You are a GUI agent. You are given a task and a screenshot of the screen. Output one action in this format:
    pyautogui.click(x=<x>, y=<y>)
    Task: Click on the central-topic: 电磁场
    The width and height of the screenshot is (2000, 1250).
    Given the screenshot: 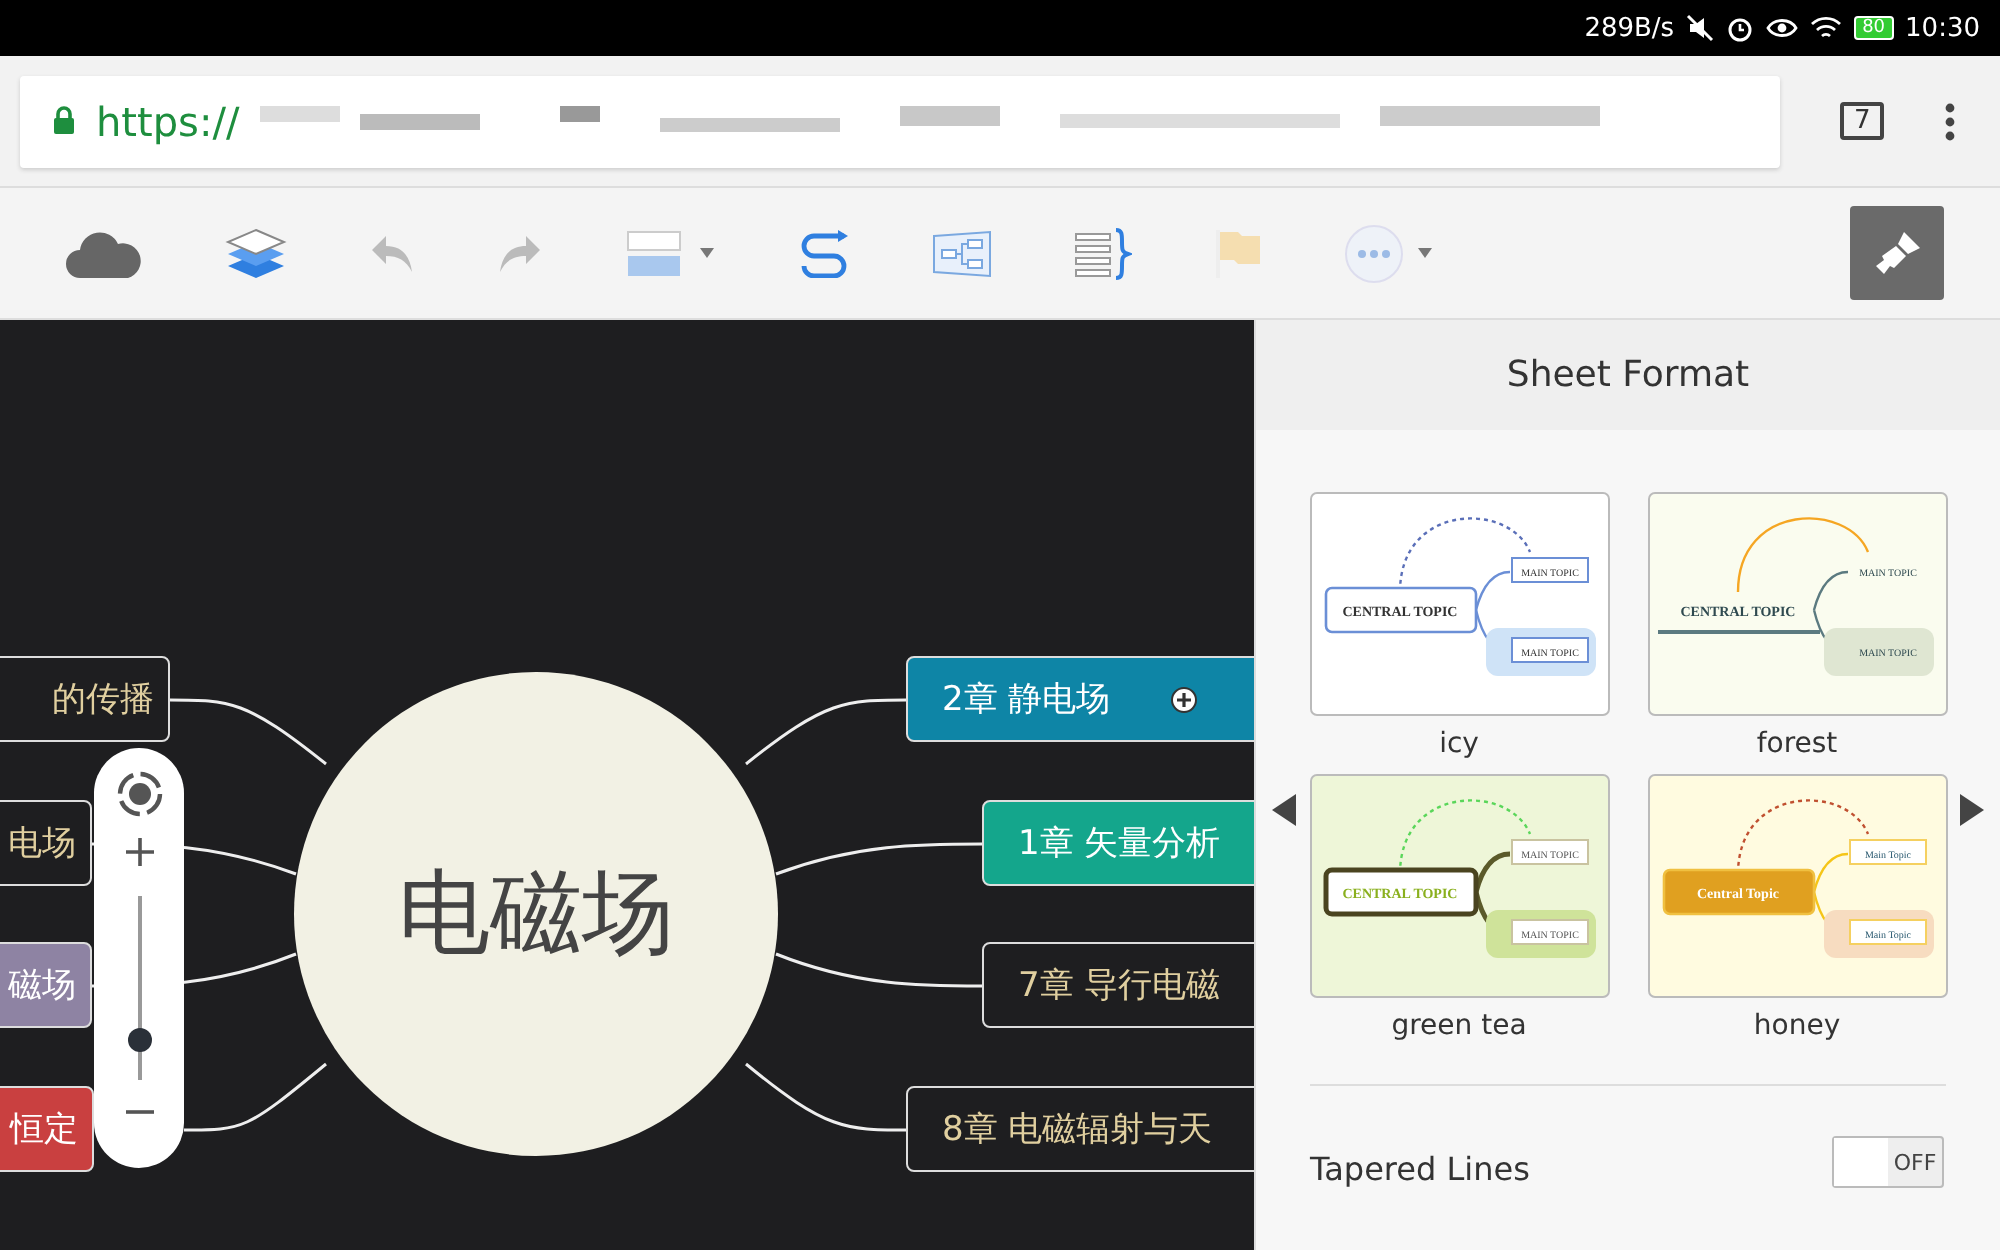 What is the action you would take?
    pyautogui.click(x=536, y=914)
    